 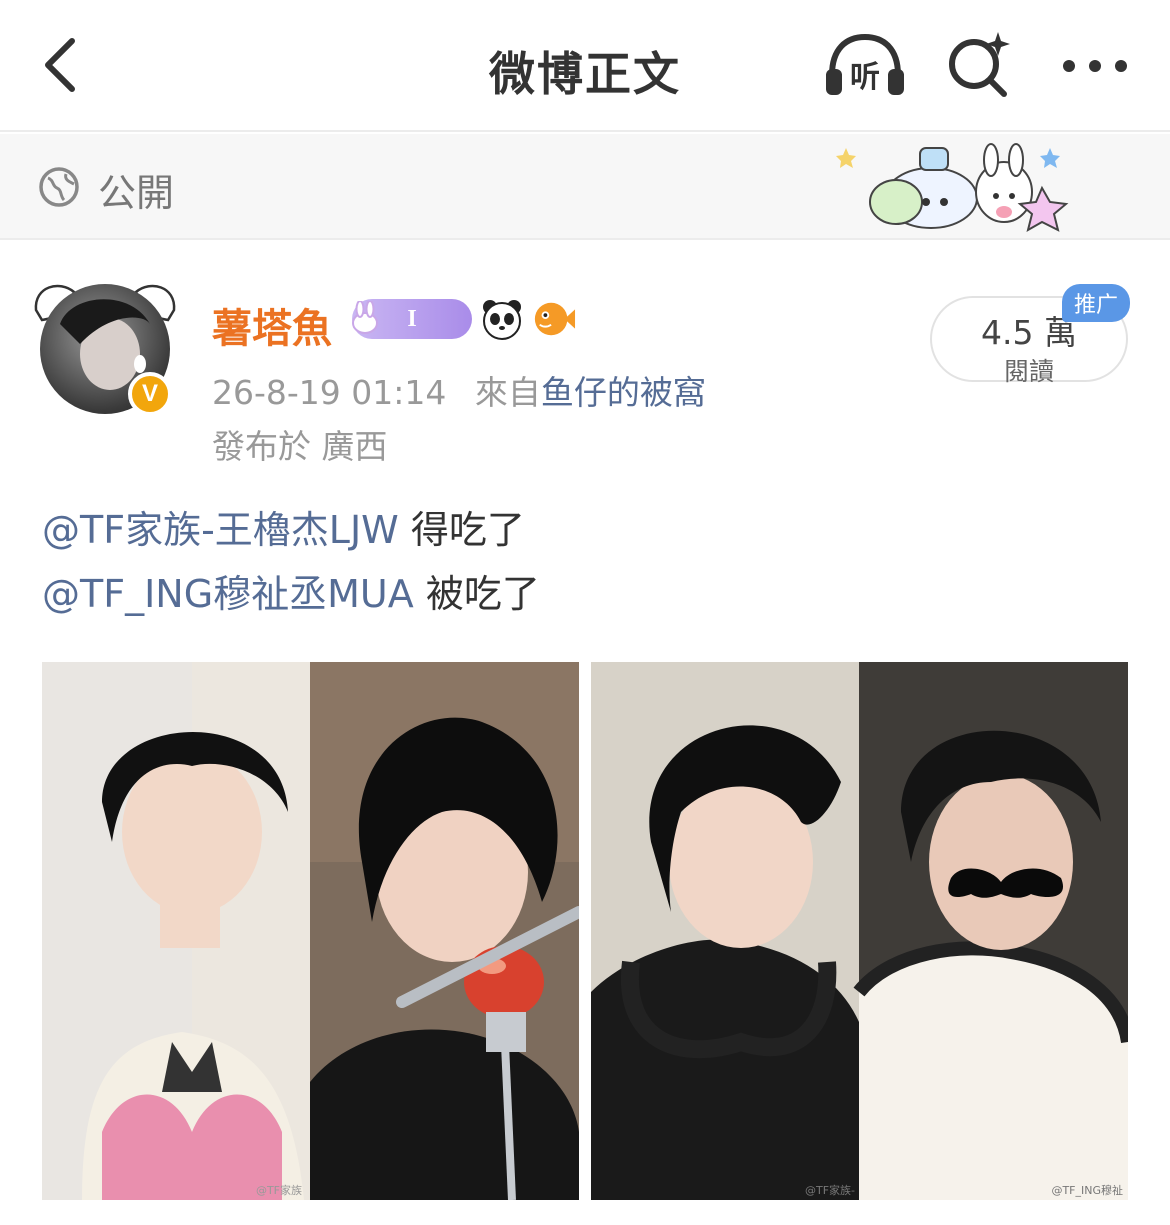 What do you see at coordinates (329, 392) in the screenshot?
I see `post-timestamp: 26-8-19 01:14` at bounding box center [329, 392].